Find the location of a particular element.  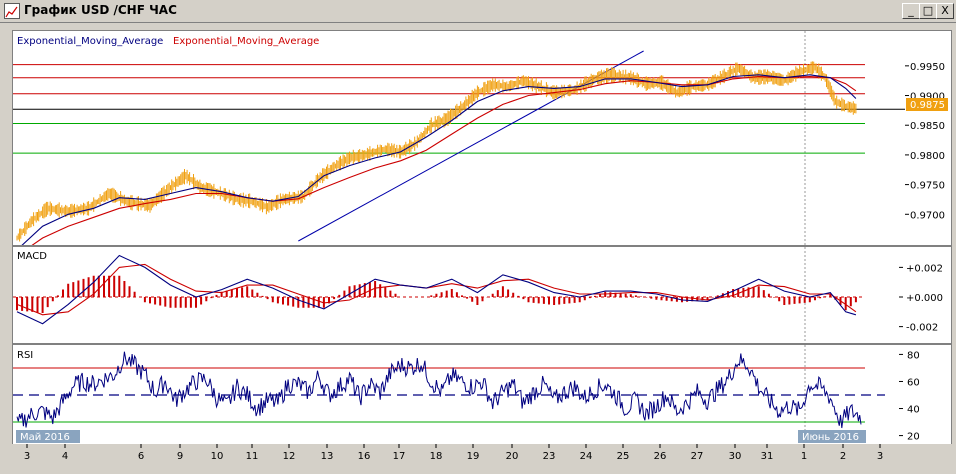

date-axis: 3 4 6 9 10 11 12 13 16 17 18 19 20 23 24 25 26 27 30 31 1 2 3 is located at coordinates (478, 457).